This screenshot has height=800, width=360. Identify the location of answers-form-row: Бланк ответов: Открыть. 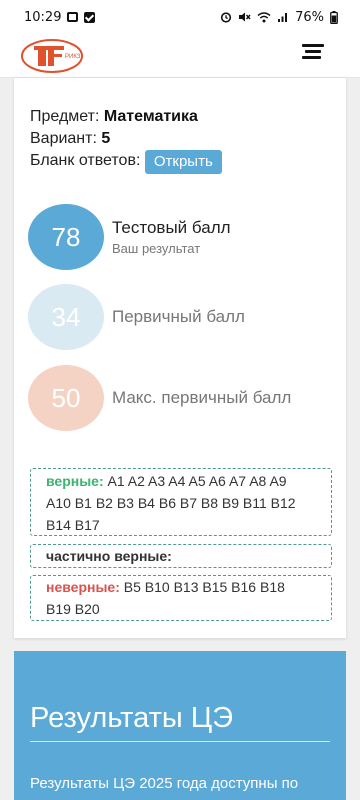
(126, 162).